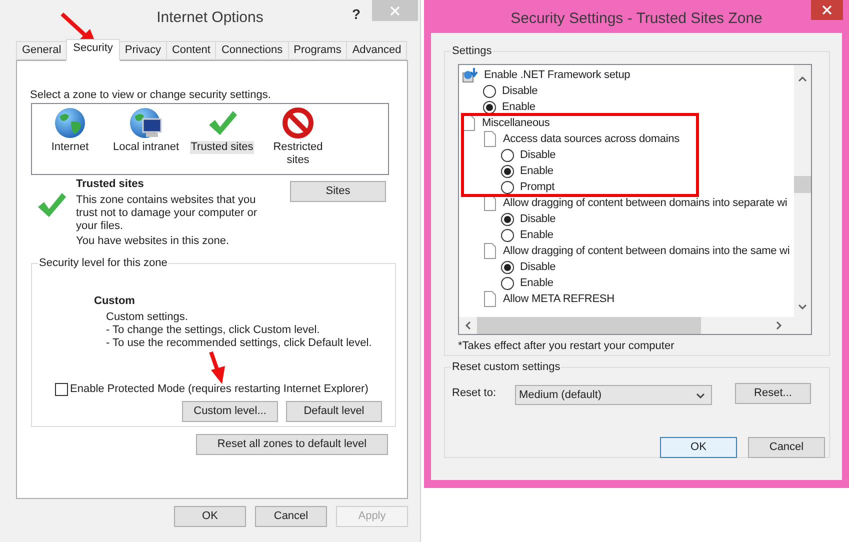 Image resolution: width=849 pixels, height=542 pixels. I want to click on level-description: - To change the settings, click Custom level., so click(213, 330).